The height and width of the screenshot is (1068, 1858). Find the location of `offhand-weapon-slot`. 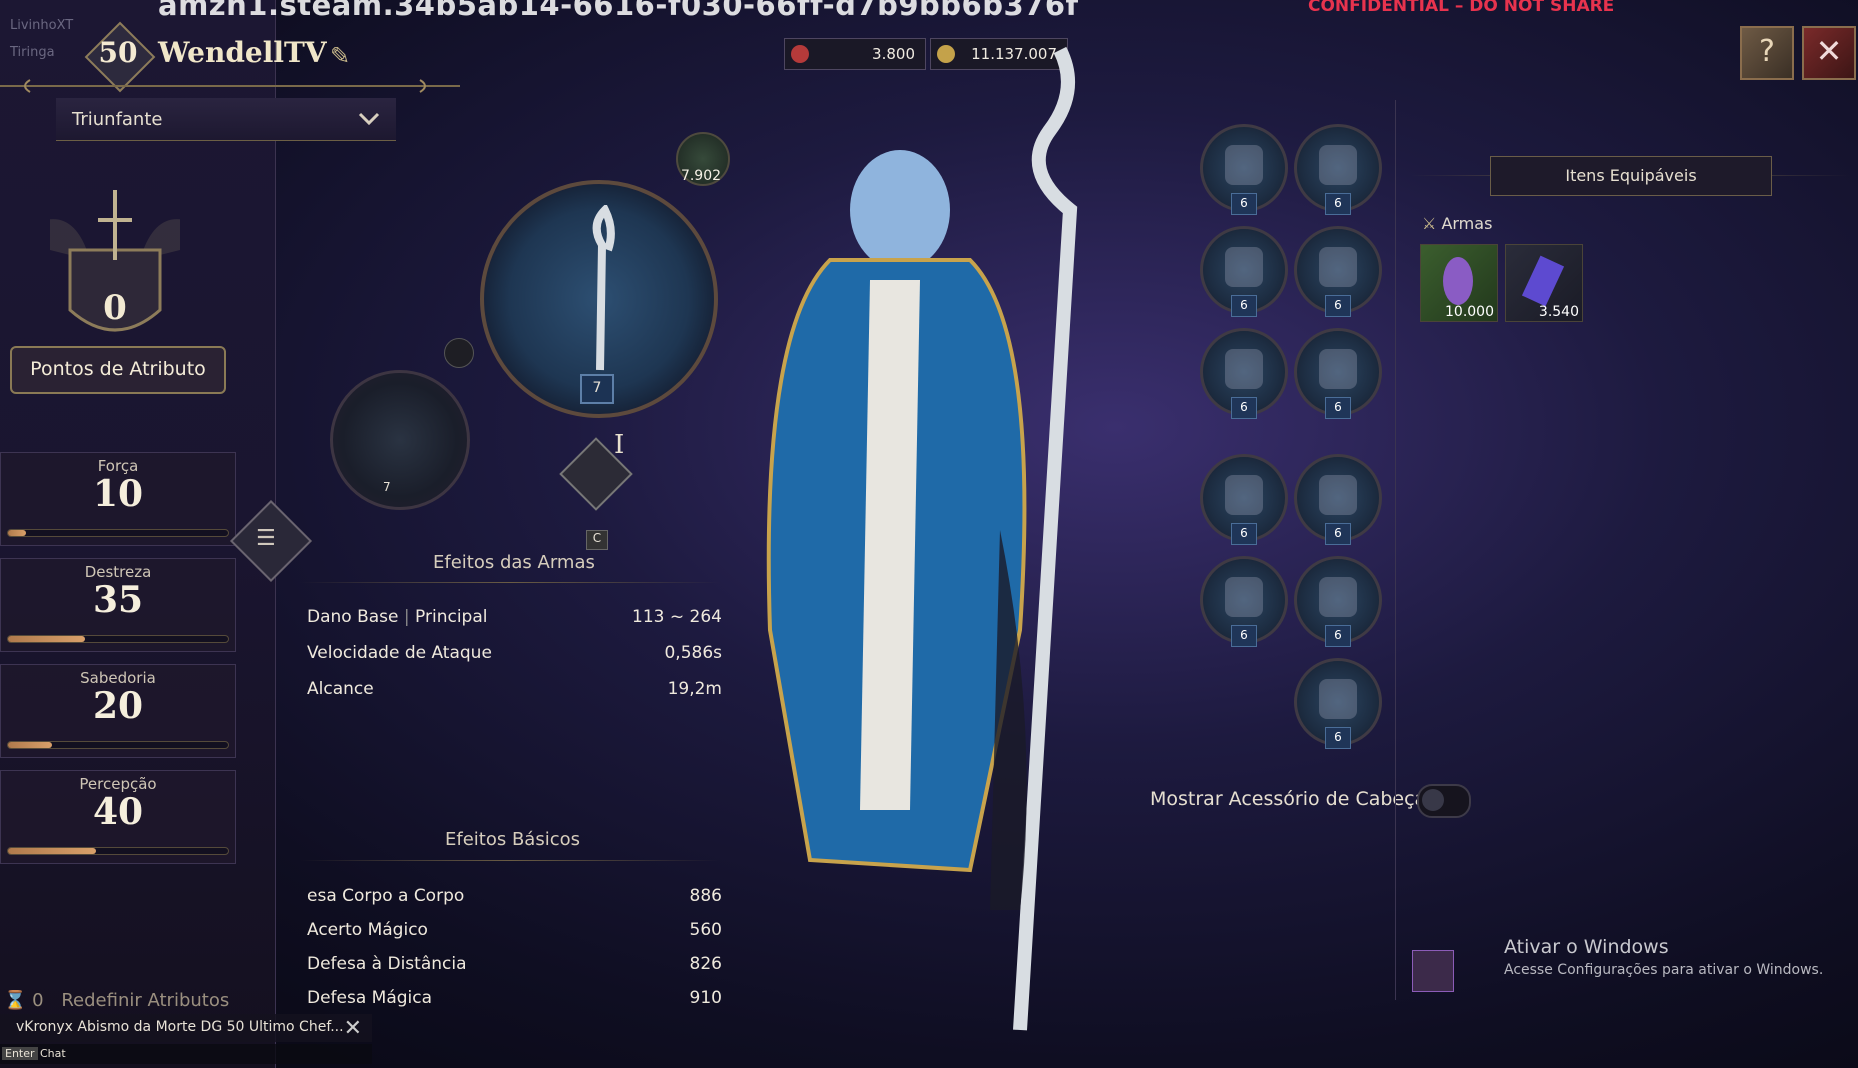

offhand-weapon-slot is located at coordinates (400, 440).